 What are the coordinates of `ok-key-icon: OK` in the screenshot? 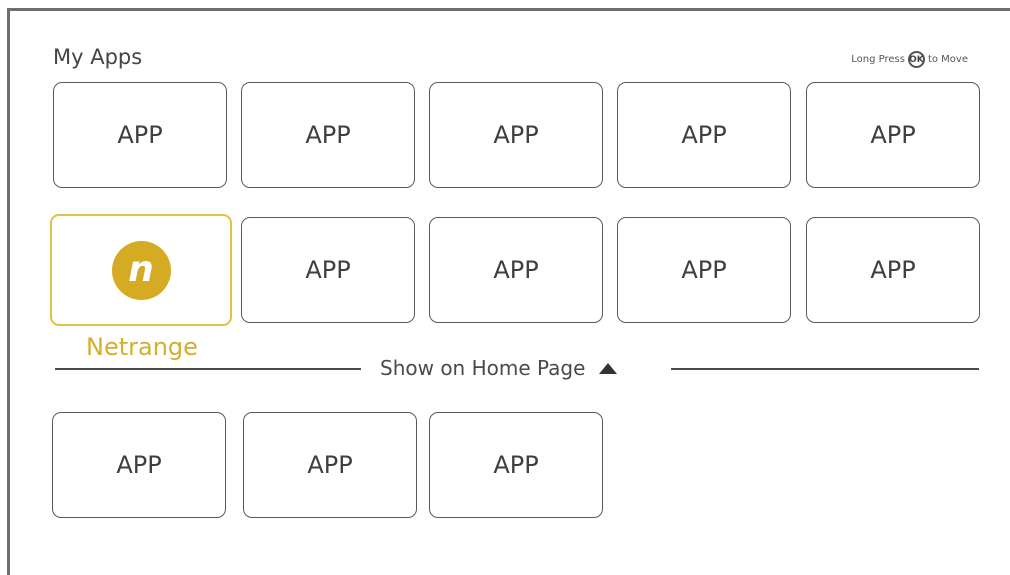 It's located at (916, 59).